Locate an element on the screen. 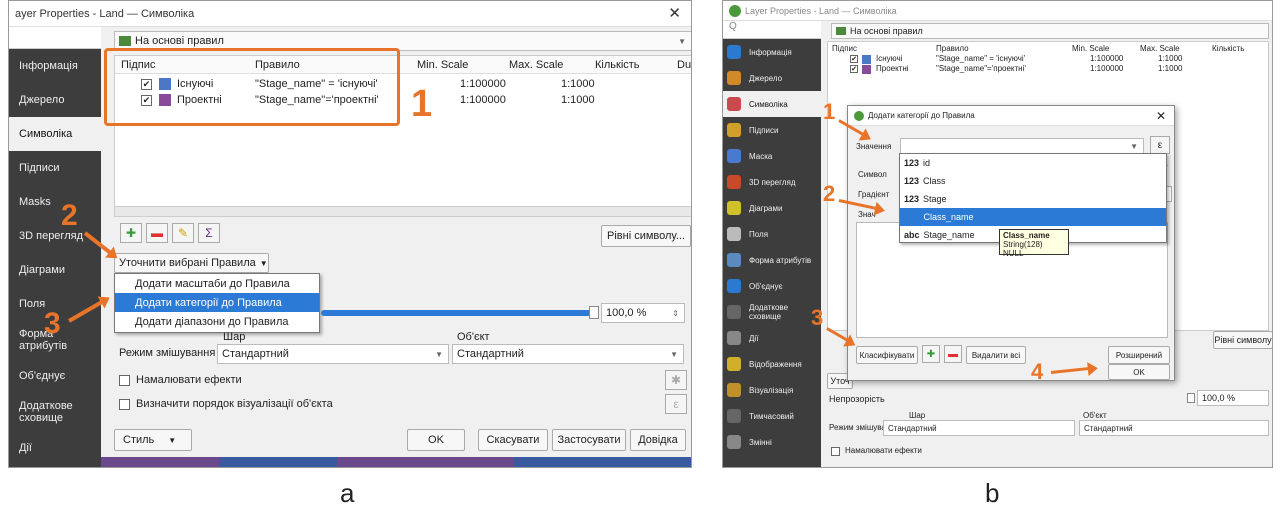 The image size is (1281, 510). sidebar-item-label: Джерело is located at coordinates (766, 78).